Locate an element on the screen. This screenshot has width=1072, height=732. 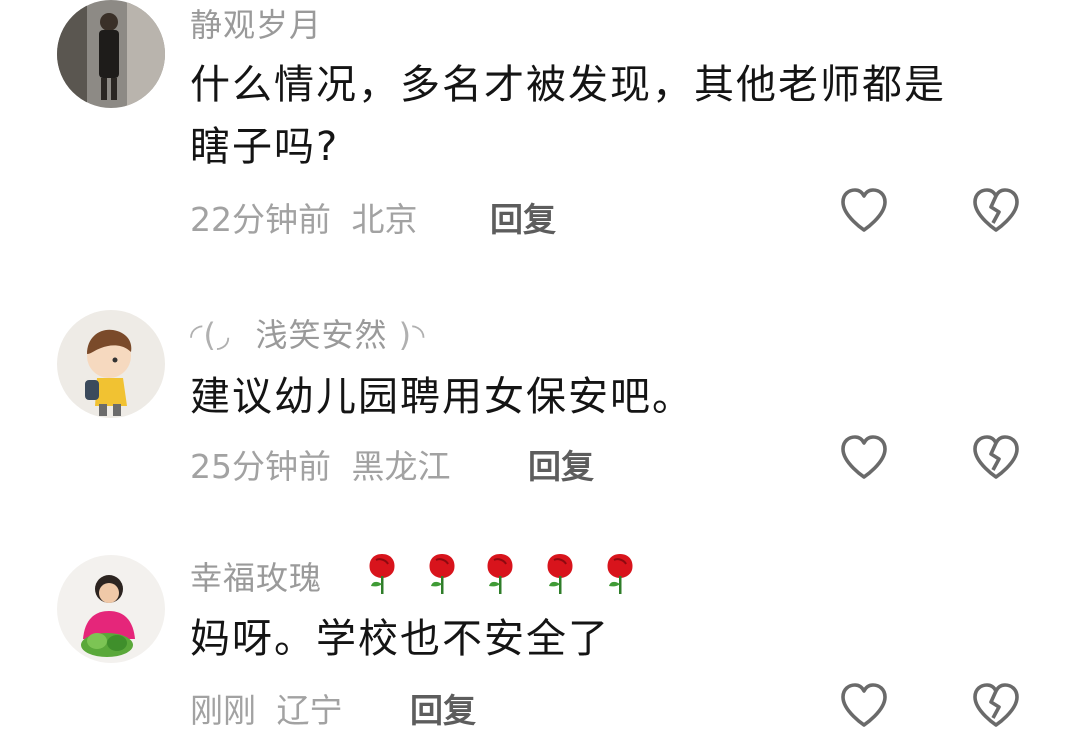
comment-text-line: 瞎子吗? is located at coordinates (265, 147).